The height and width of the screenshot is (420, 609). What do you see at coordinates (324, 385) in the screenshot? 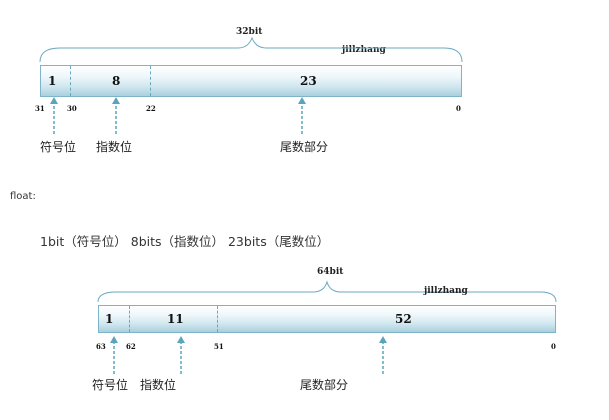
I see `caption-mantissa-64: 尾数部分` at bounding box center [324, 385].